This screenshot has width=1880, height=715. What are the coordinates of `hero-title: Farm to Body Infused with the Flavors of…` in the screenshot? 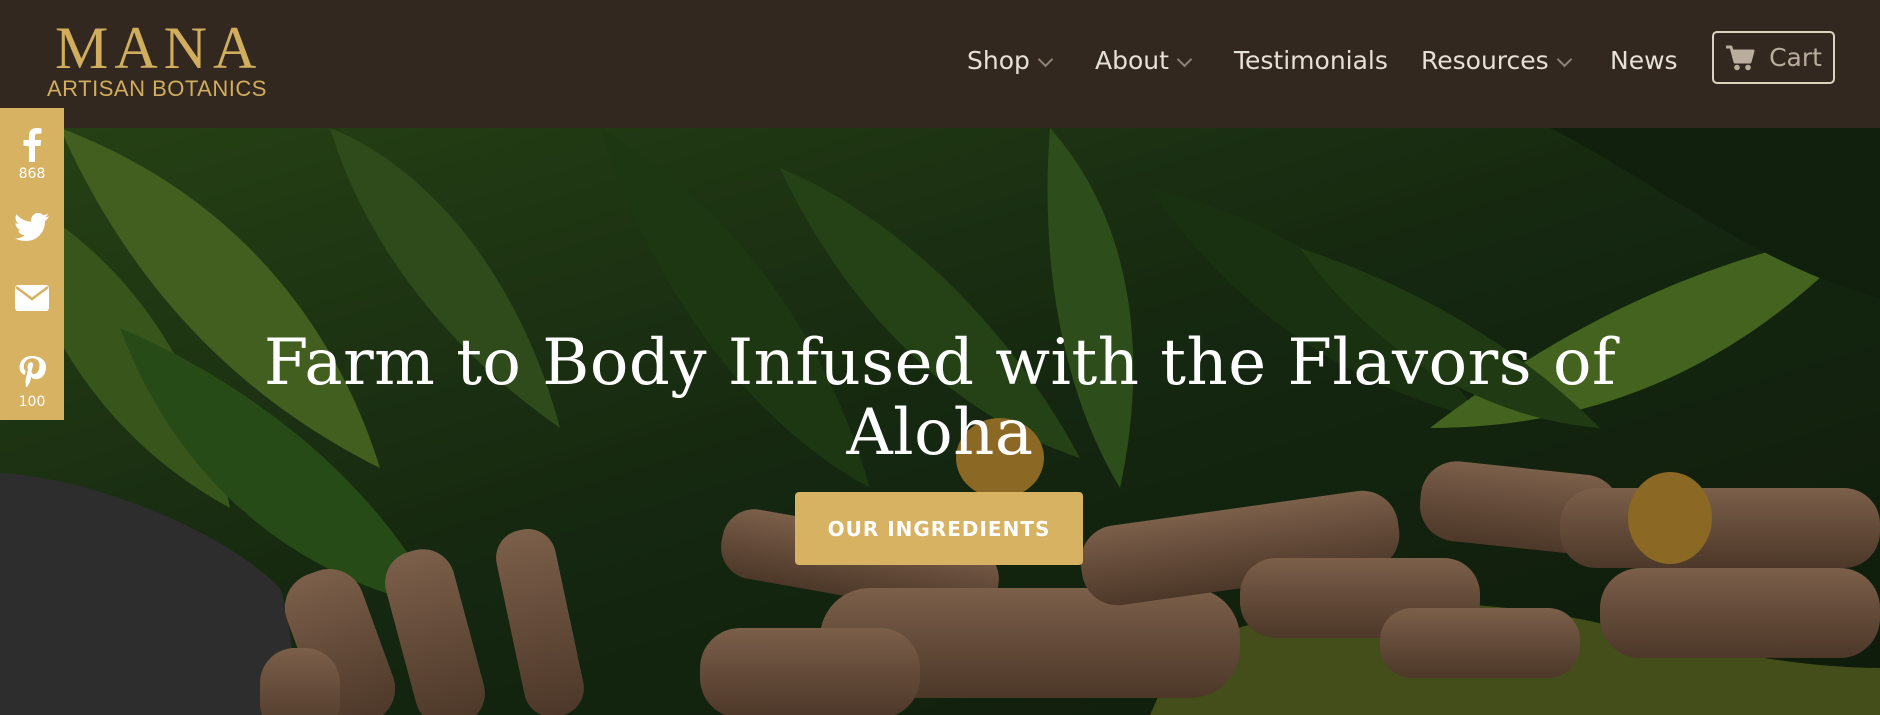 It's located at (940, 398).